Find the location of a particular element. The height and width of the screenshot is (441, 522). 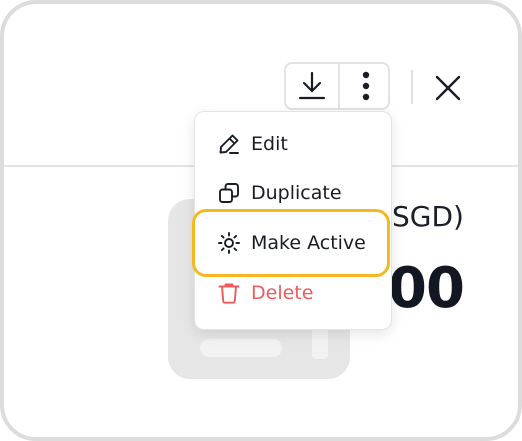

close-button is located at coordinates (448, 88).